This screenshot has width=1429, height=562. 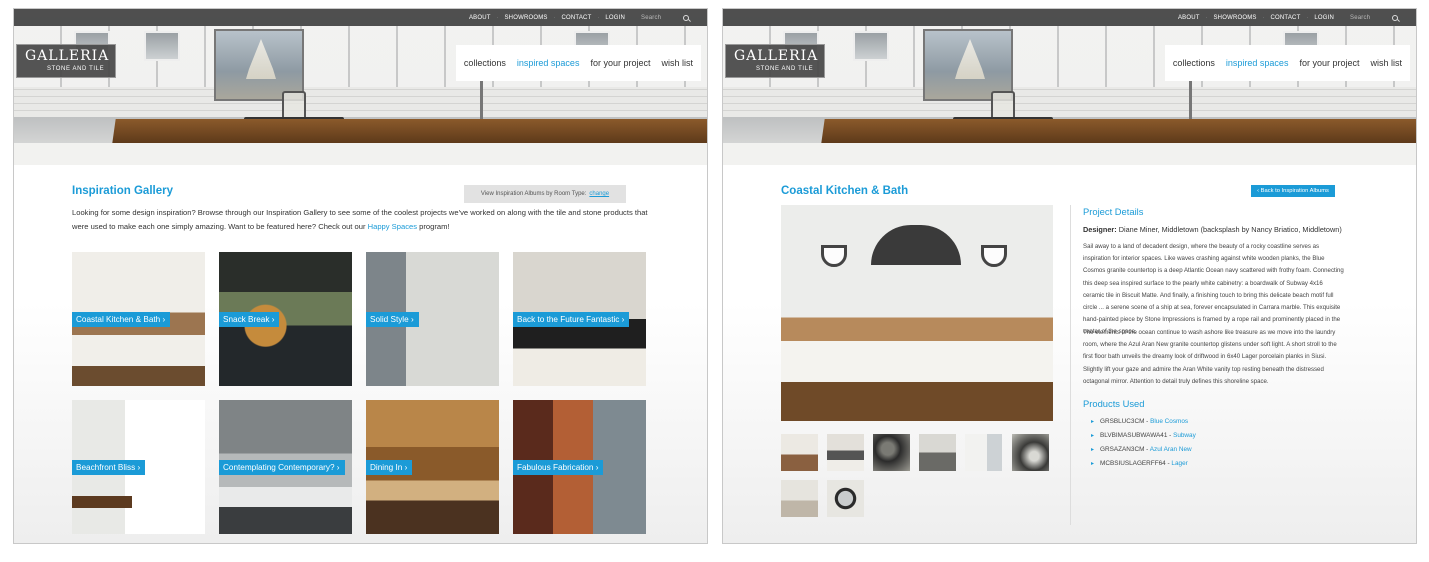 I want to click on album-tile-dining-in: Dining In, so click(x=432, y=467).